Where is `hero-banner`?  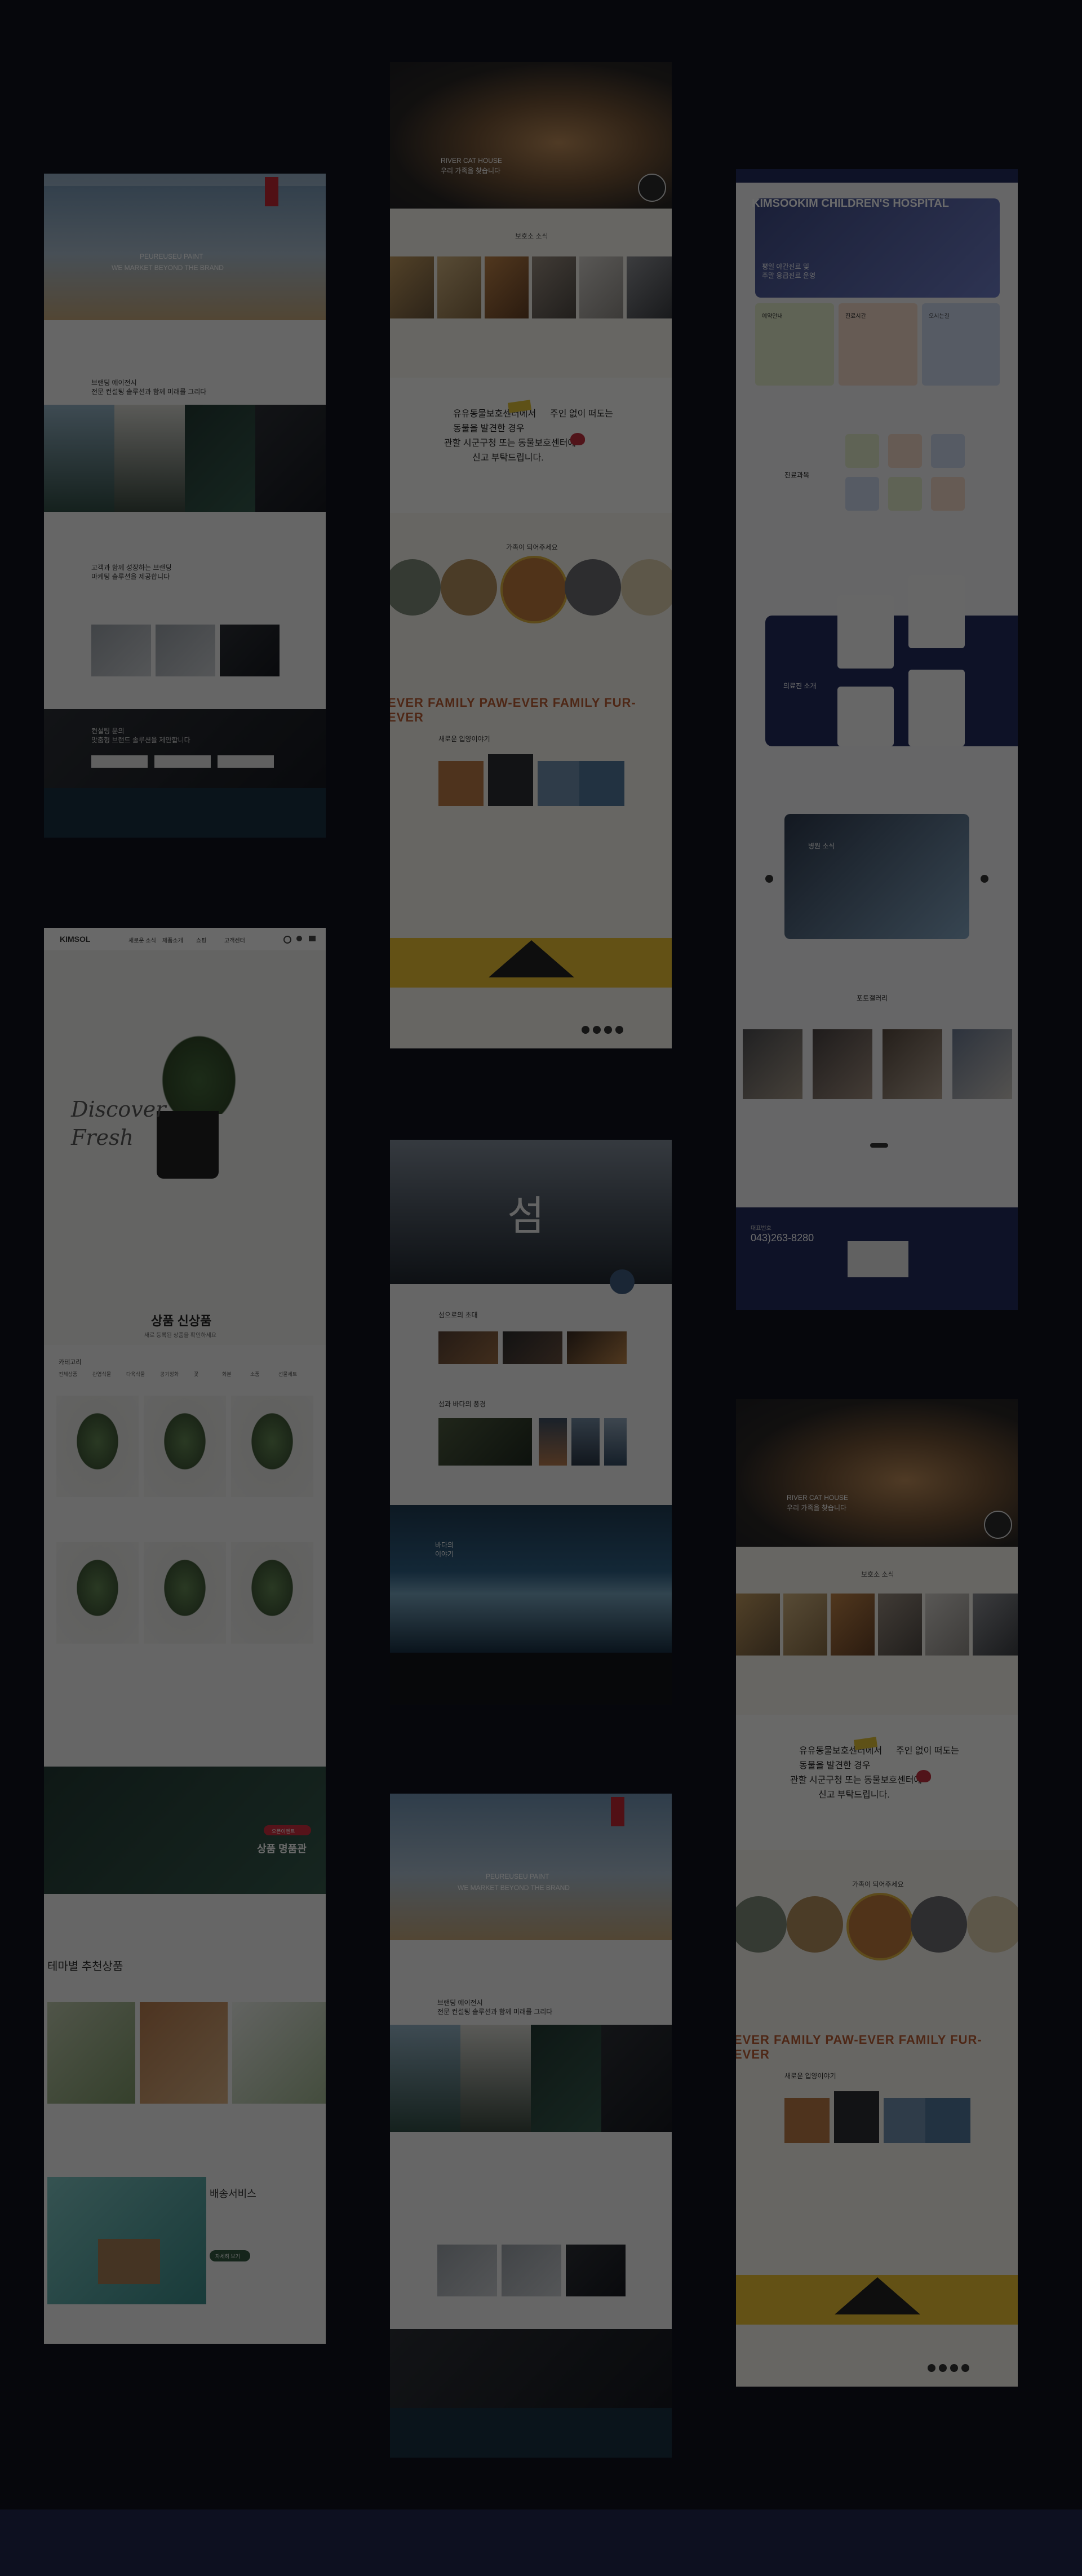
hero-banner is located at coordinates (878, 248).